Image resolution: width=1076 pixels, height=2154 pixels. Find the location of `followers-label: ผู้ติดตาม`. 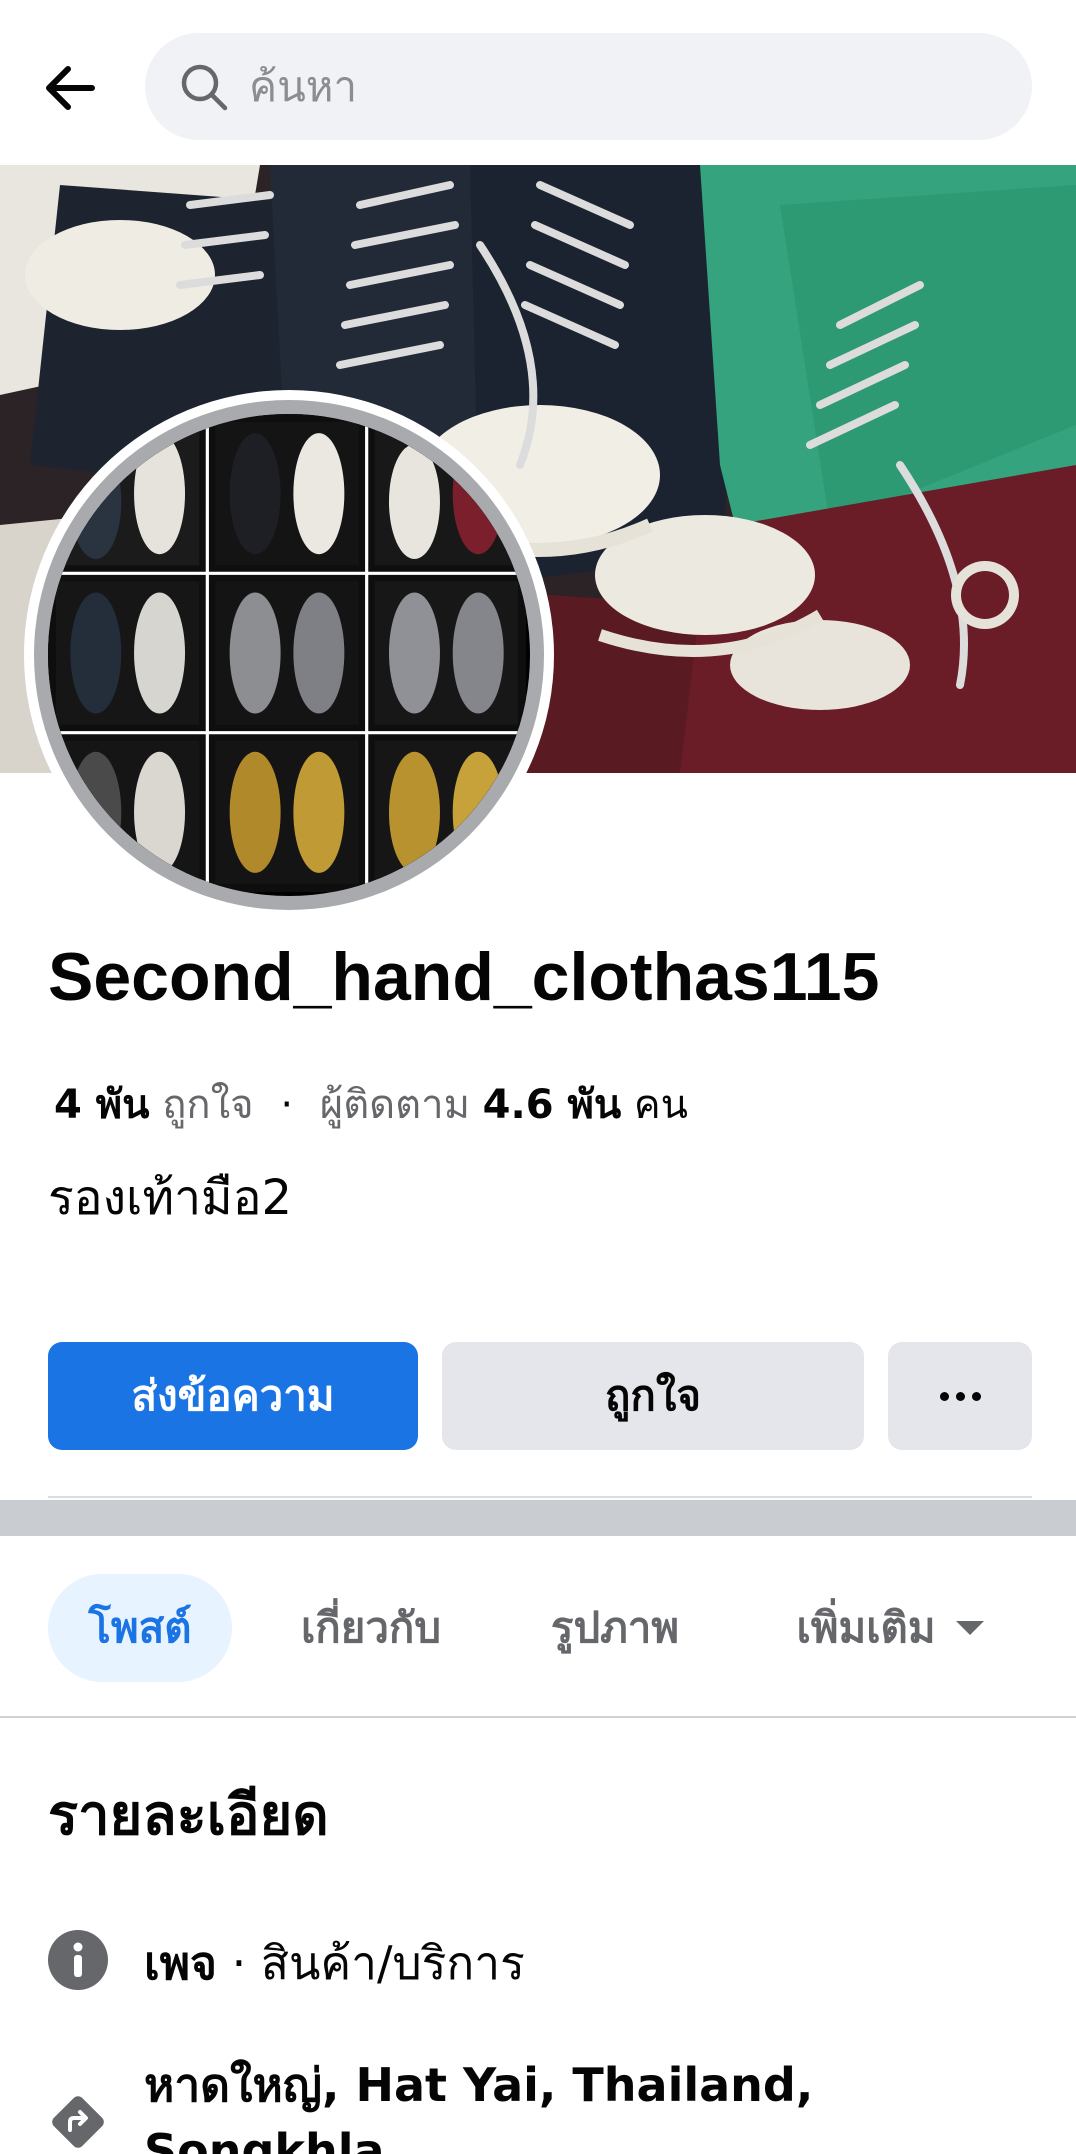

followers-label: ผู้ติดตาม is located at coordinates (394, 1105).